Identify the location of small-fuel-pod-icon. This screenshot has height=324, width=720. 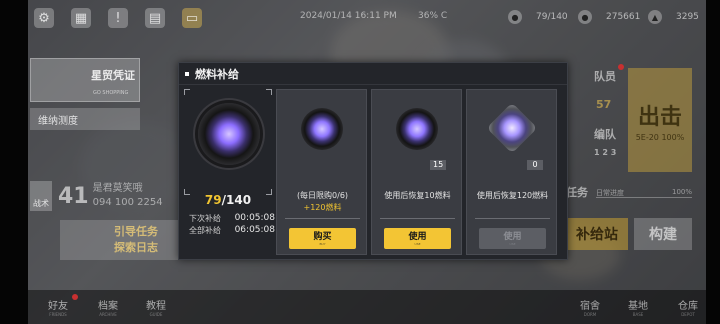
(322, 129).